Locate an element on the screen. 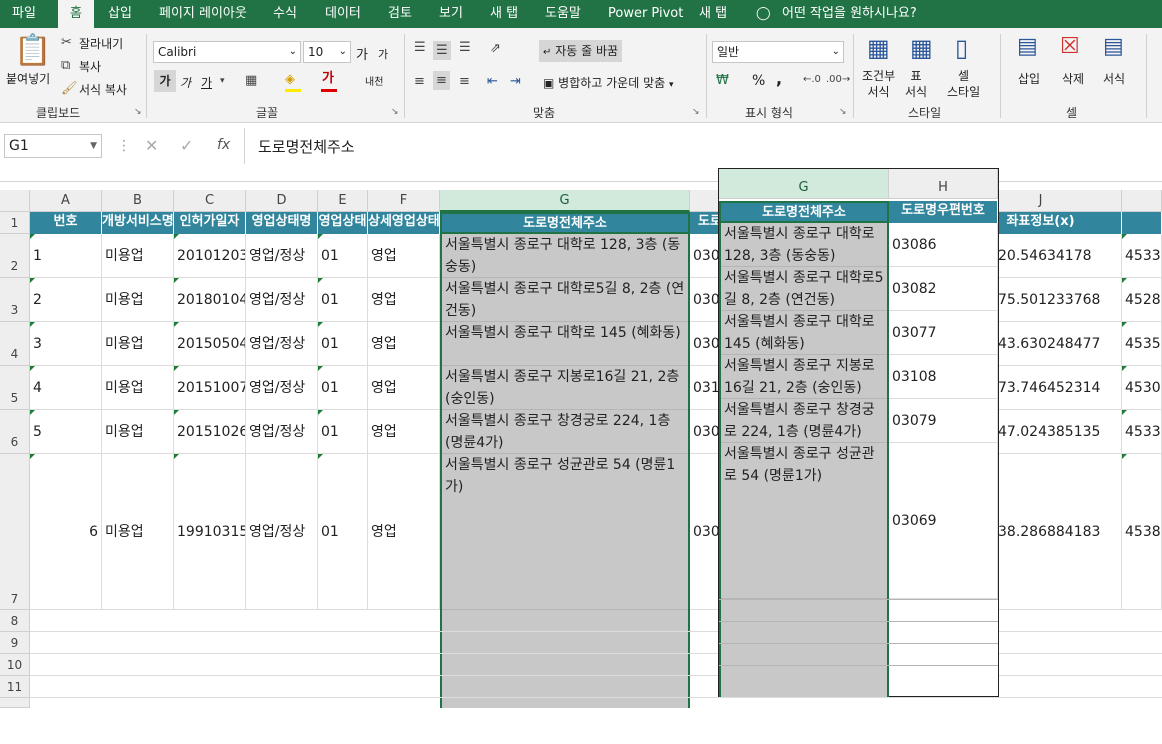  cell-number: 4 is located at coordinates (66, 388).